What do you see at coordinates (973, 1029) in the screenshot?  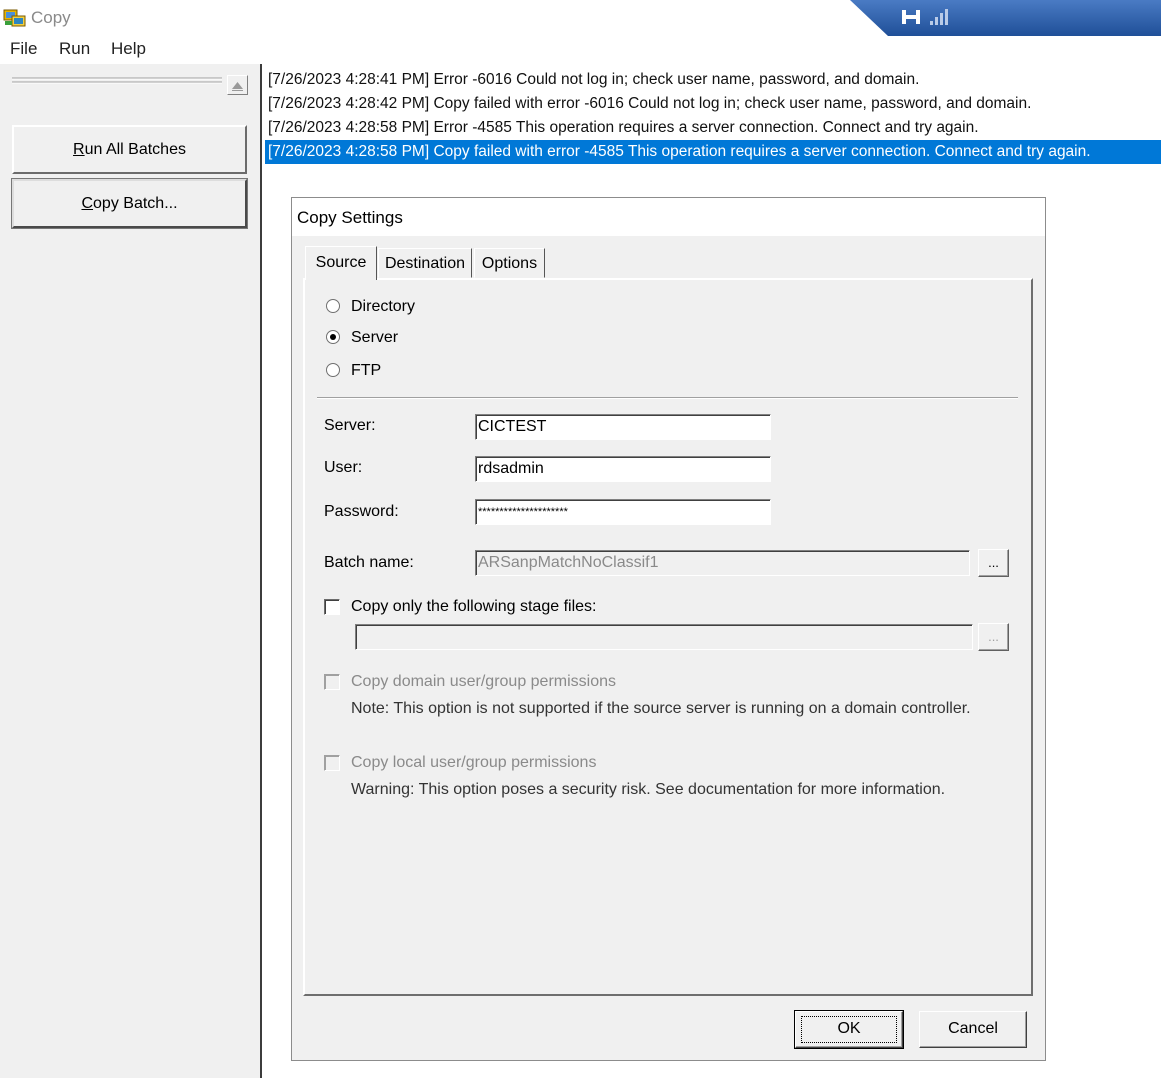 I see `cancel-button: Cancel` at bounding box center [973, 1029].